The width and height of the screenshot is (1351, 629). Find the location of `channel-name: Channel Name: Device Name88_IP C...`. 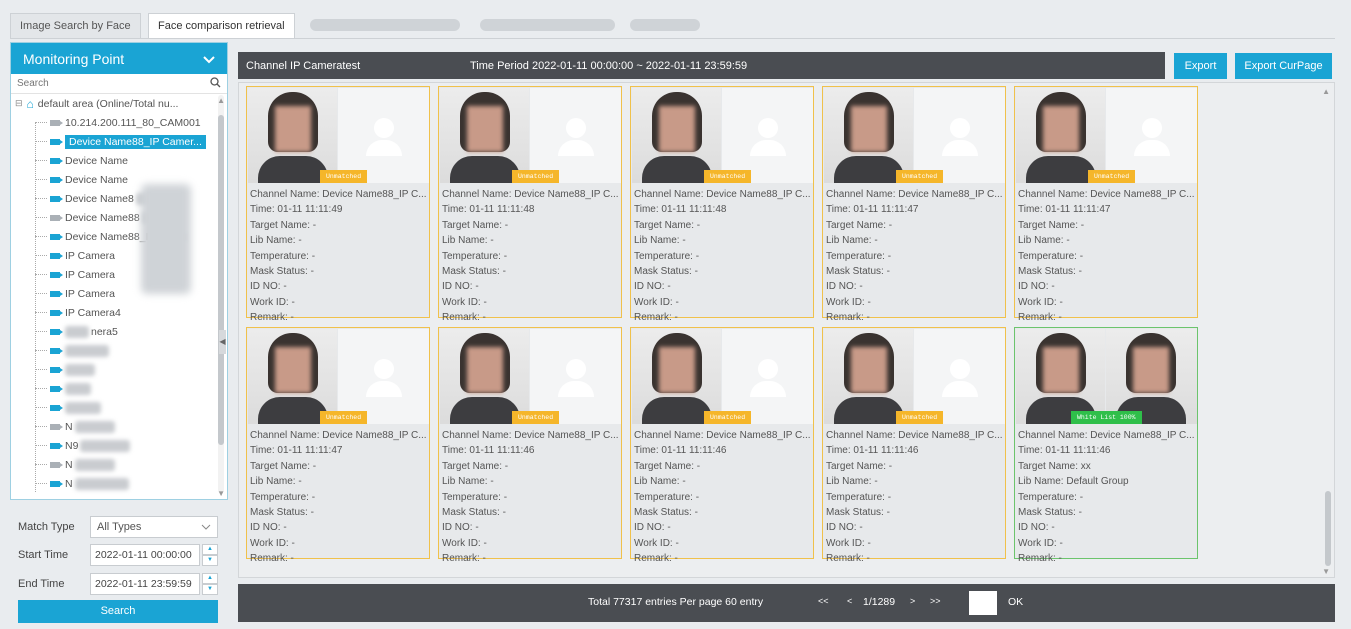

channel-name: Channel Name: Device Name88_IP C... is located at coordinates (1106, 194).